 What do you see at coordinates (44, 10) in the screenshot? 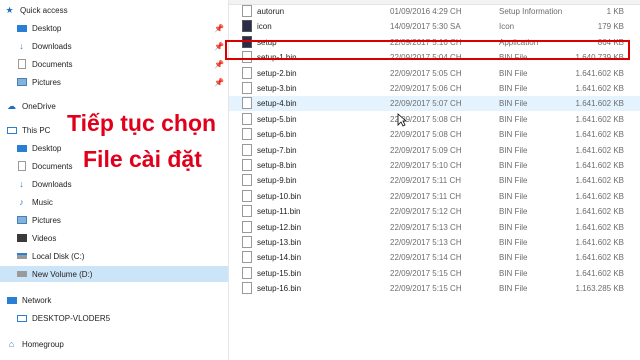
I see `nav-label: Quick access` at bounding box center [44, 10].